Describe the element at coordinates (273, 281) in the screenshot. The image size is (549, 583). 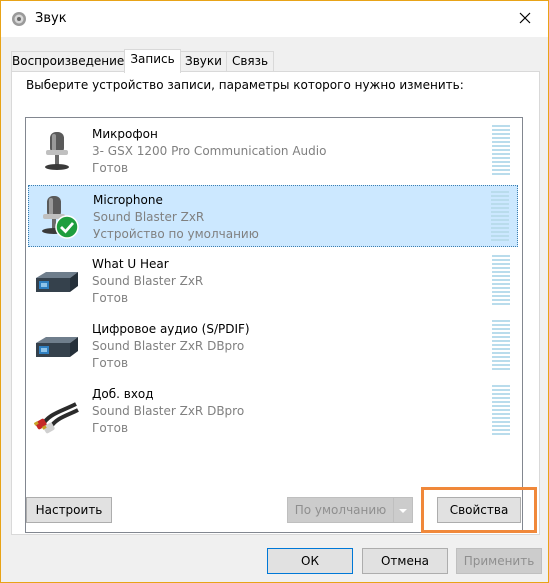
I see `list-item: What U Hear Sound Blaster ZxR Готов` at that location.